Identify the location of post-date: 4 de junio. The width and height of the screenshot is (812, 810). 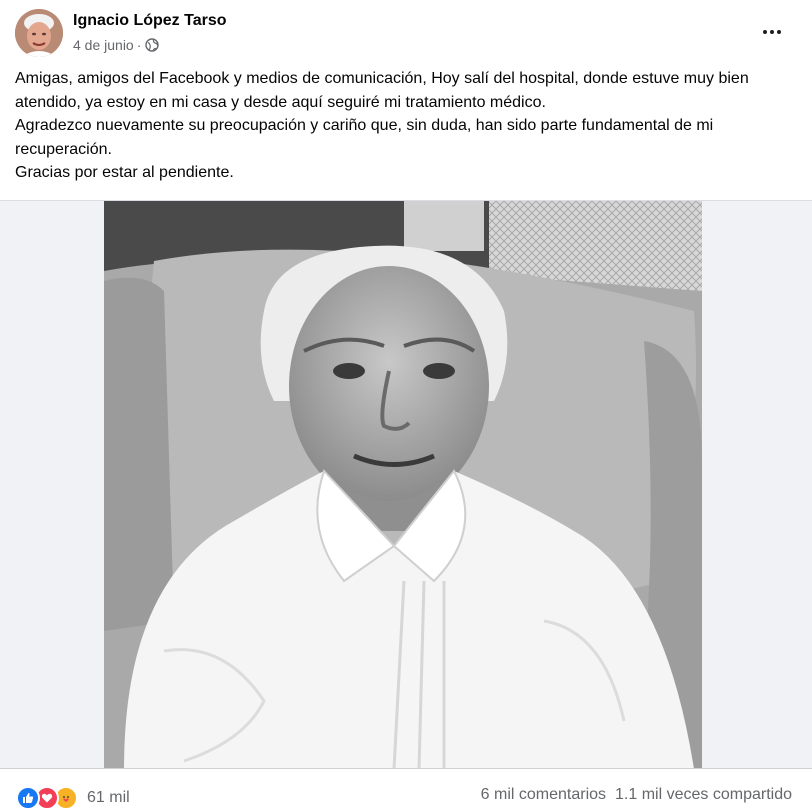
(103, 45).